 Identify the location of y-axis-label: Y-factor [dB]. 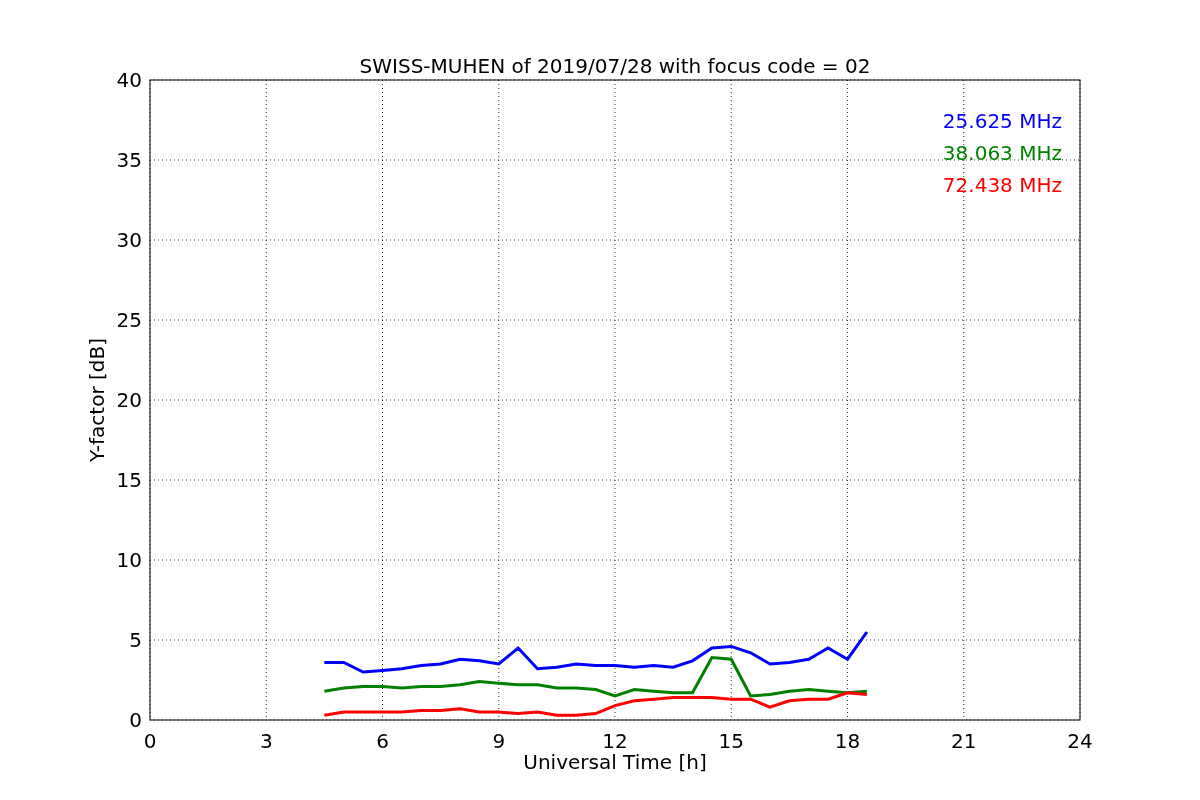
(97, 400).